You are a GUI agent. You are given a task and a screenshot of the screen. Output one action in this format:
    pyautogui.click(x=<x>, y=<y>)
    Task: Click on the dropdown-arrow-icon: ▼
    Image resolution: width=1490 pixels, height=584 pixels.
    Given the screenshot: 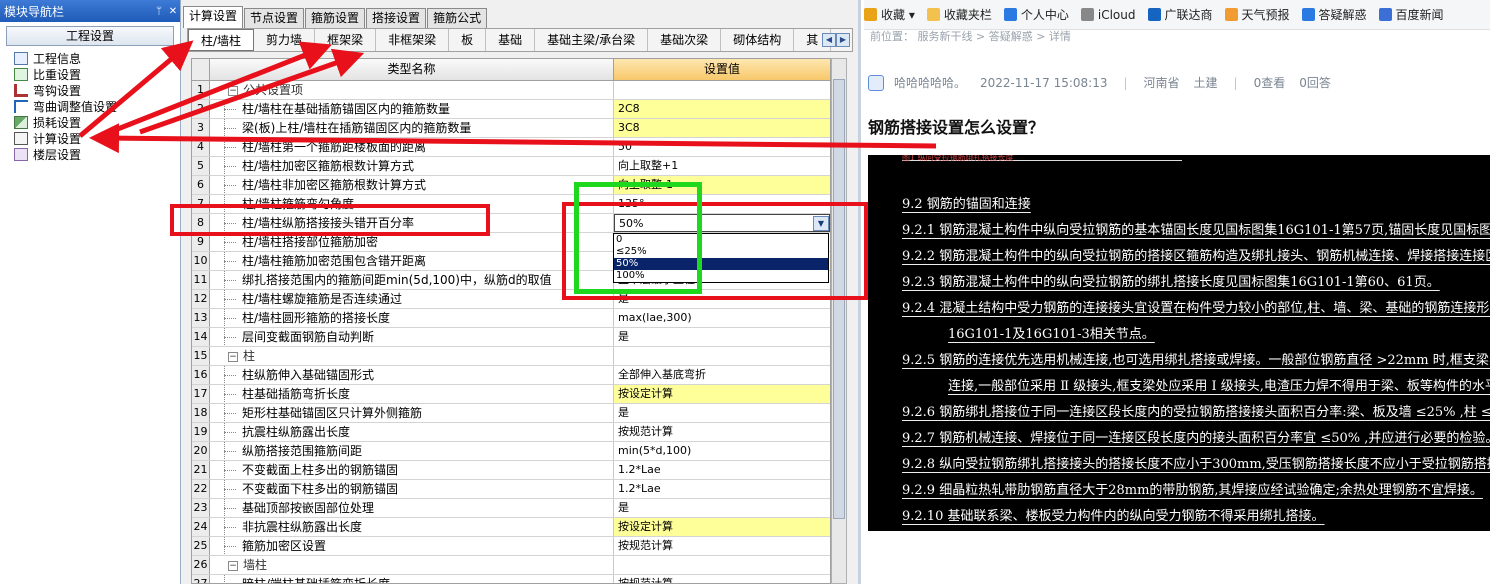 What is the action you would take?
    pyautogui.click(x=821, y=223)
    